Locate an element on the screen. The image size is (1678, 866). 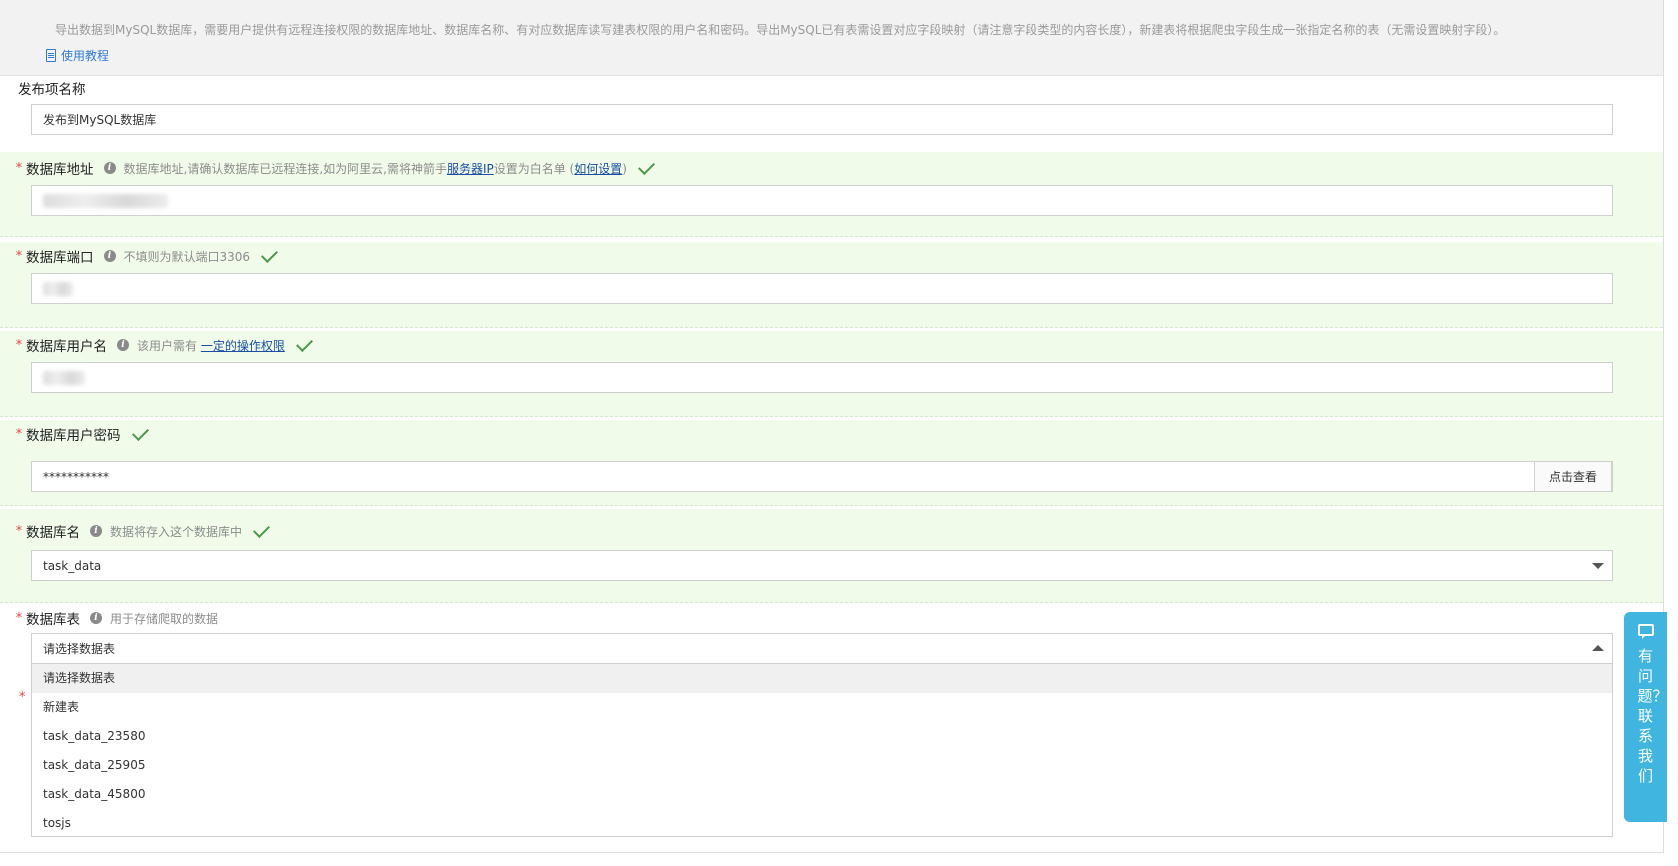
reveal-password-button: 点击查看 is located at coordinates (1573, 476).